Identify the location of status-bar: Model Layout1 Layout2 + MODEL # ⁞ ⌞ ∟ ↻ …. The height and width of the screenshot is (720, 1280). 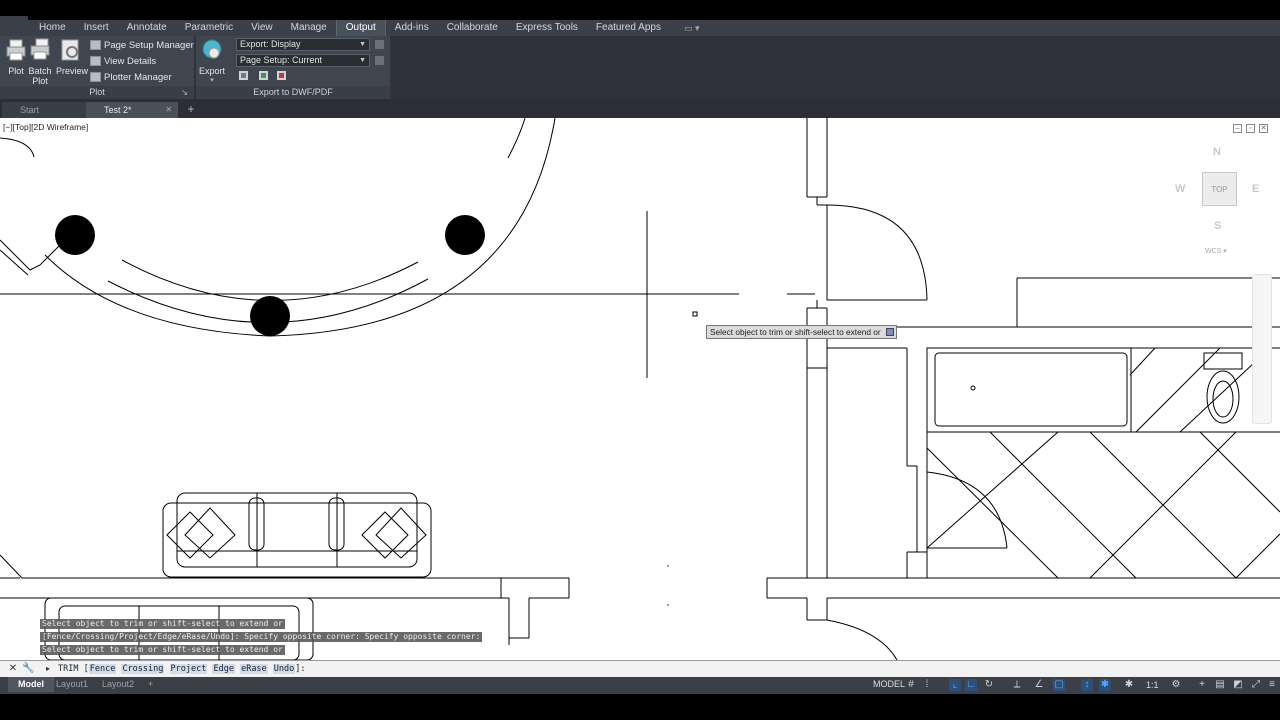
(640, 685).